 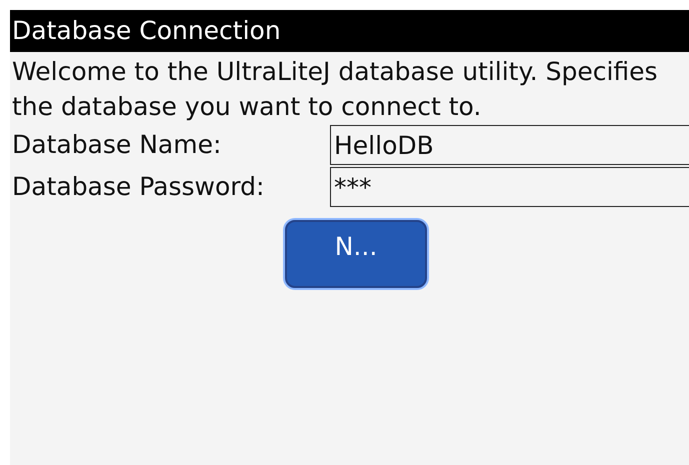 I want to click on intro-text: Welcome to the UltraLiteJ database utility. Specifies the database you want to connect to., so click(x=335, y=89).